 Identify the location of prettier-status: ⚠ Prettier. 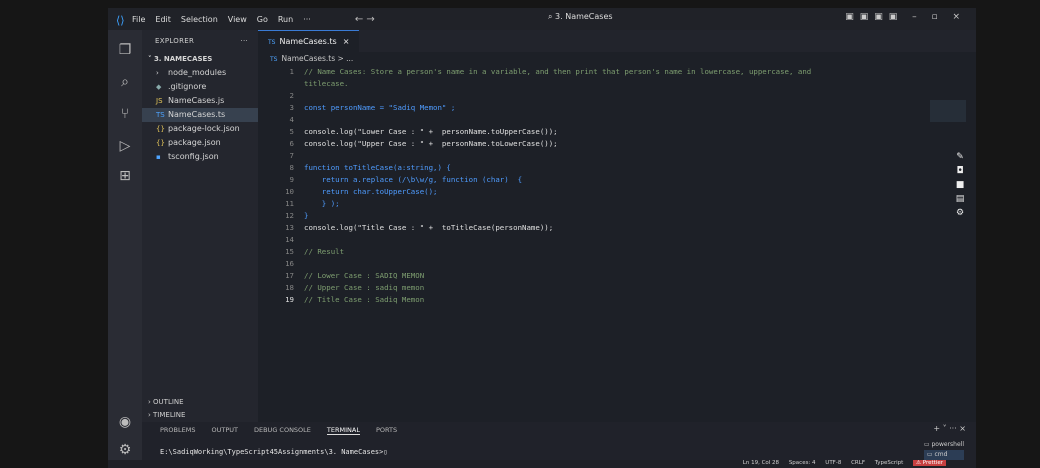
(929, 463).